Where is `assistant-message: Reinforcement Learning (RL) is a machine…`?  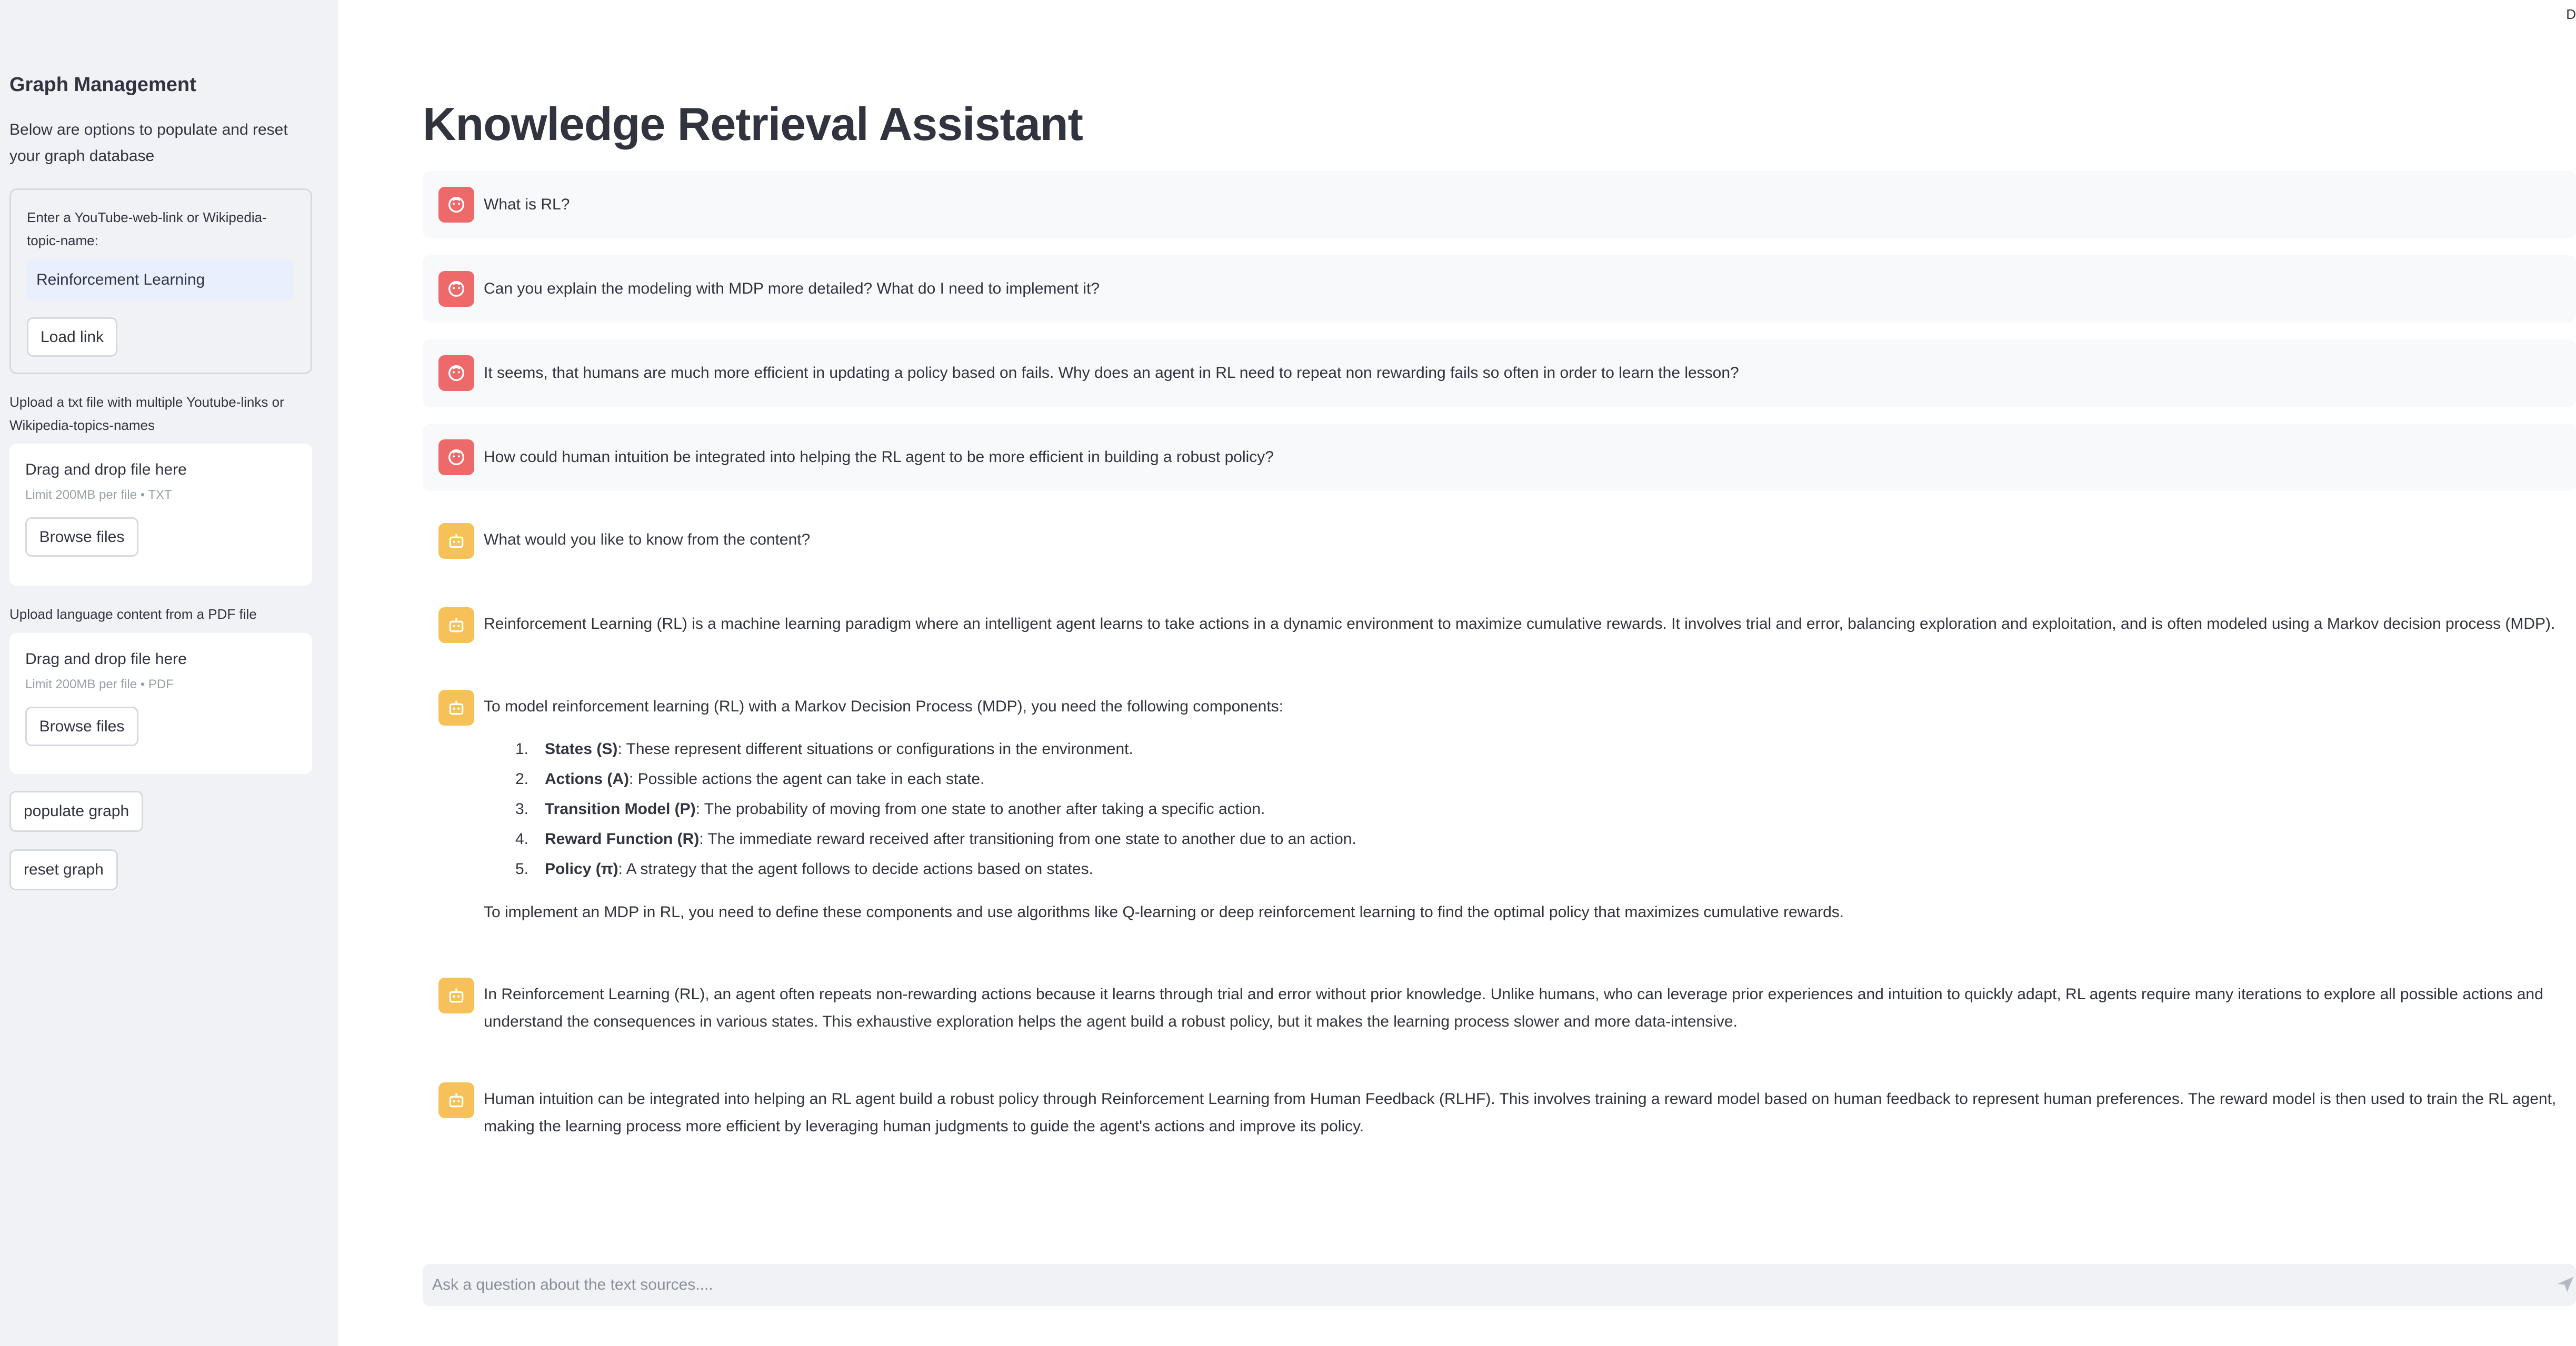
assistant-message: Reinforcement Learning (RL) is a machine… is located at coordinates (1499, 625).